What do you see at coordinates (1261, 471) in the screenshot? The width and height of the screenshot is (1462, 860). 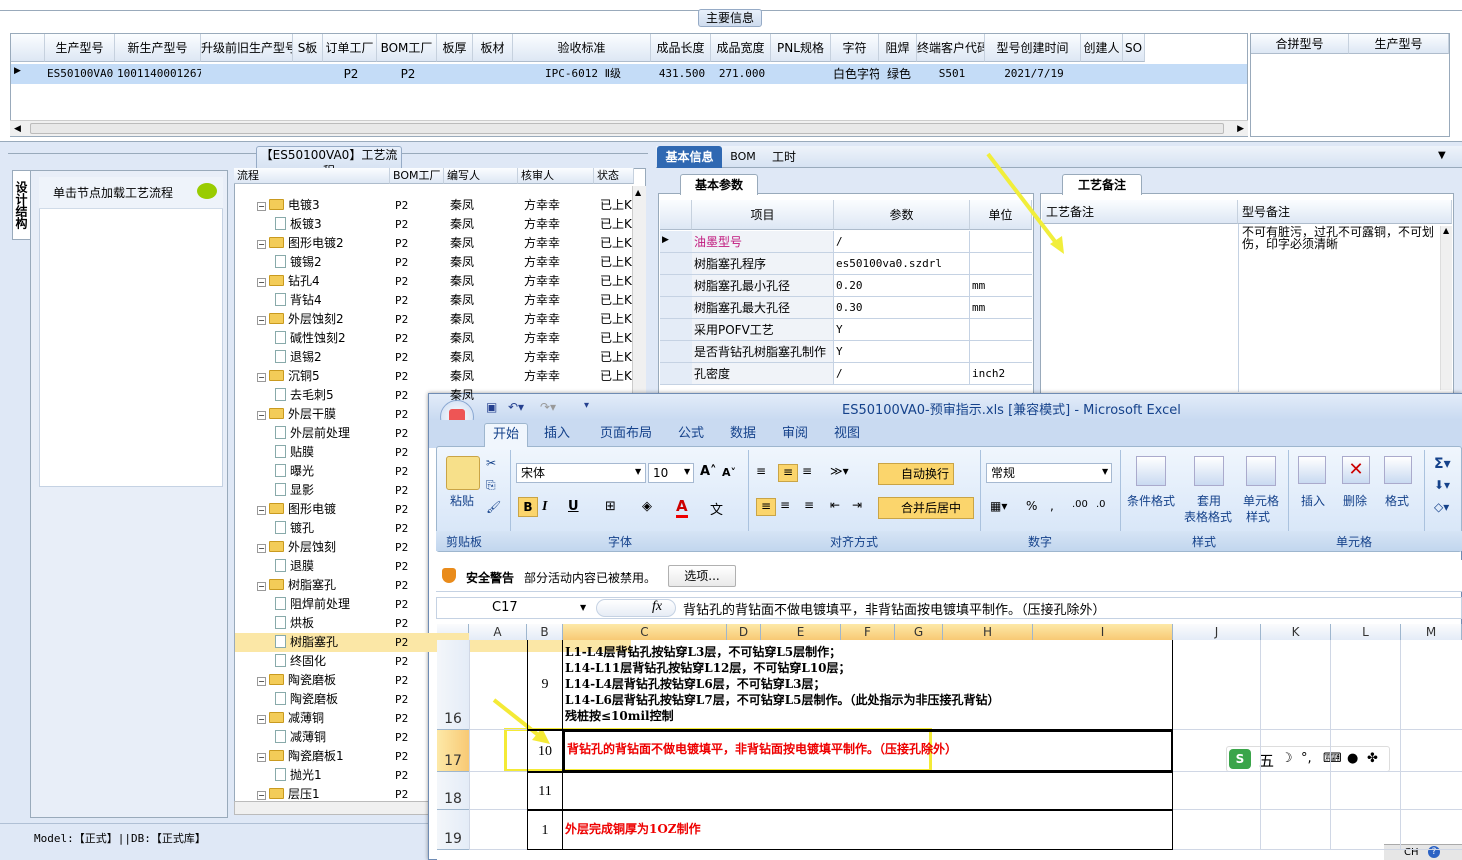 I see `cell-styles-icon` at bounding box center [1261, 471].